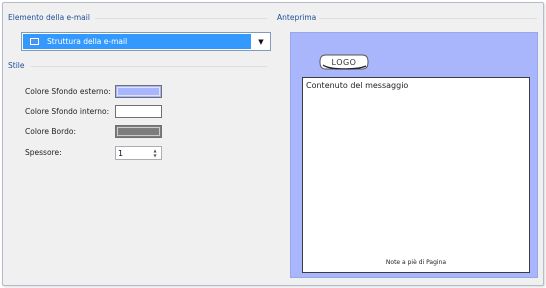 Image resolution: width=546 pixels, height=288 pixels. I want to click on thickness-input, so click(133, 153).